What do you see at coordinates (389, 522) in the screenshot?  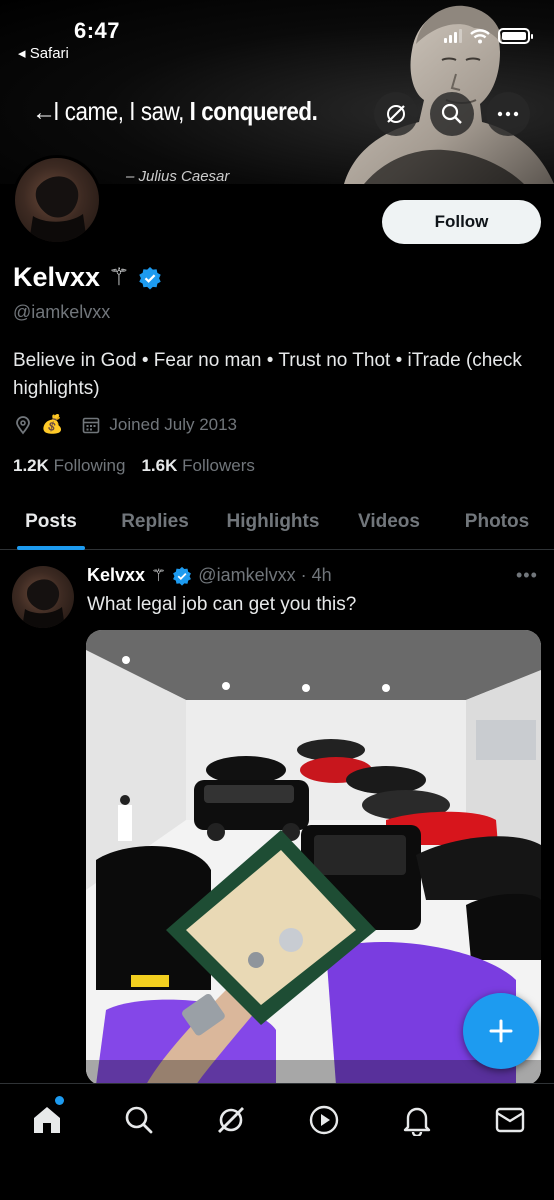 I see `tab-videos: Videos` at bounding box center [389, 522].